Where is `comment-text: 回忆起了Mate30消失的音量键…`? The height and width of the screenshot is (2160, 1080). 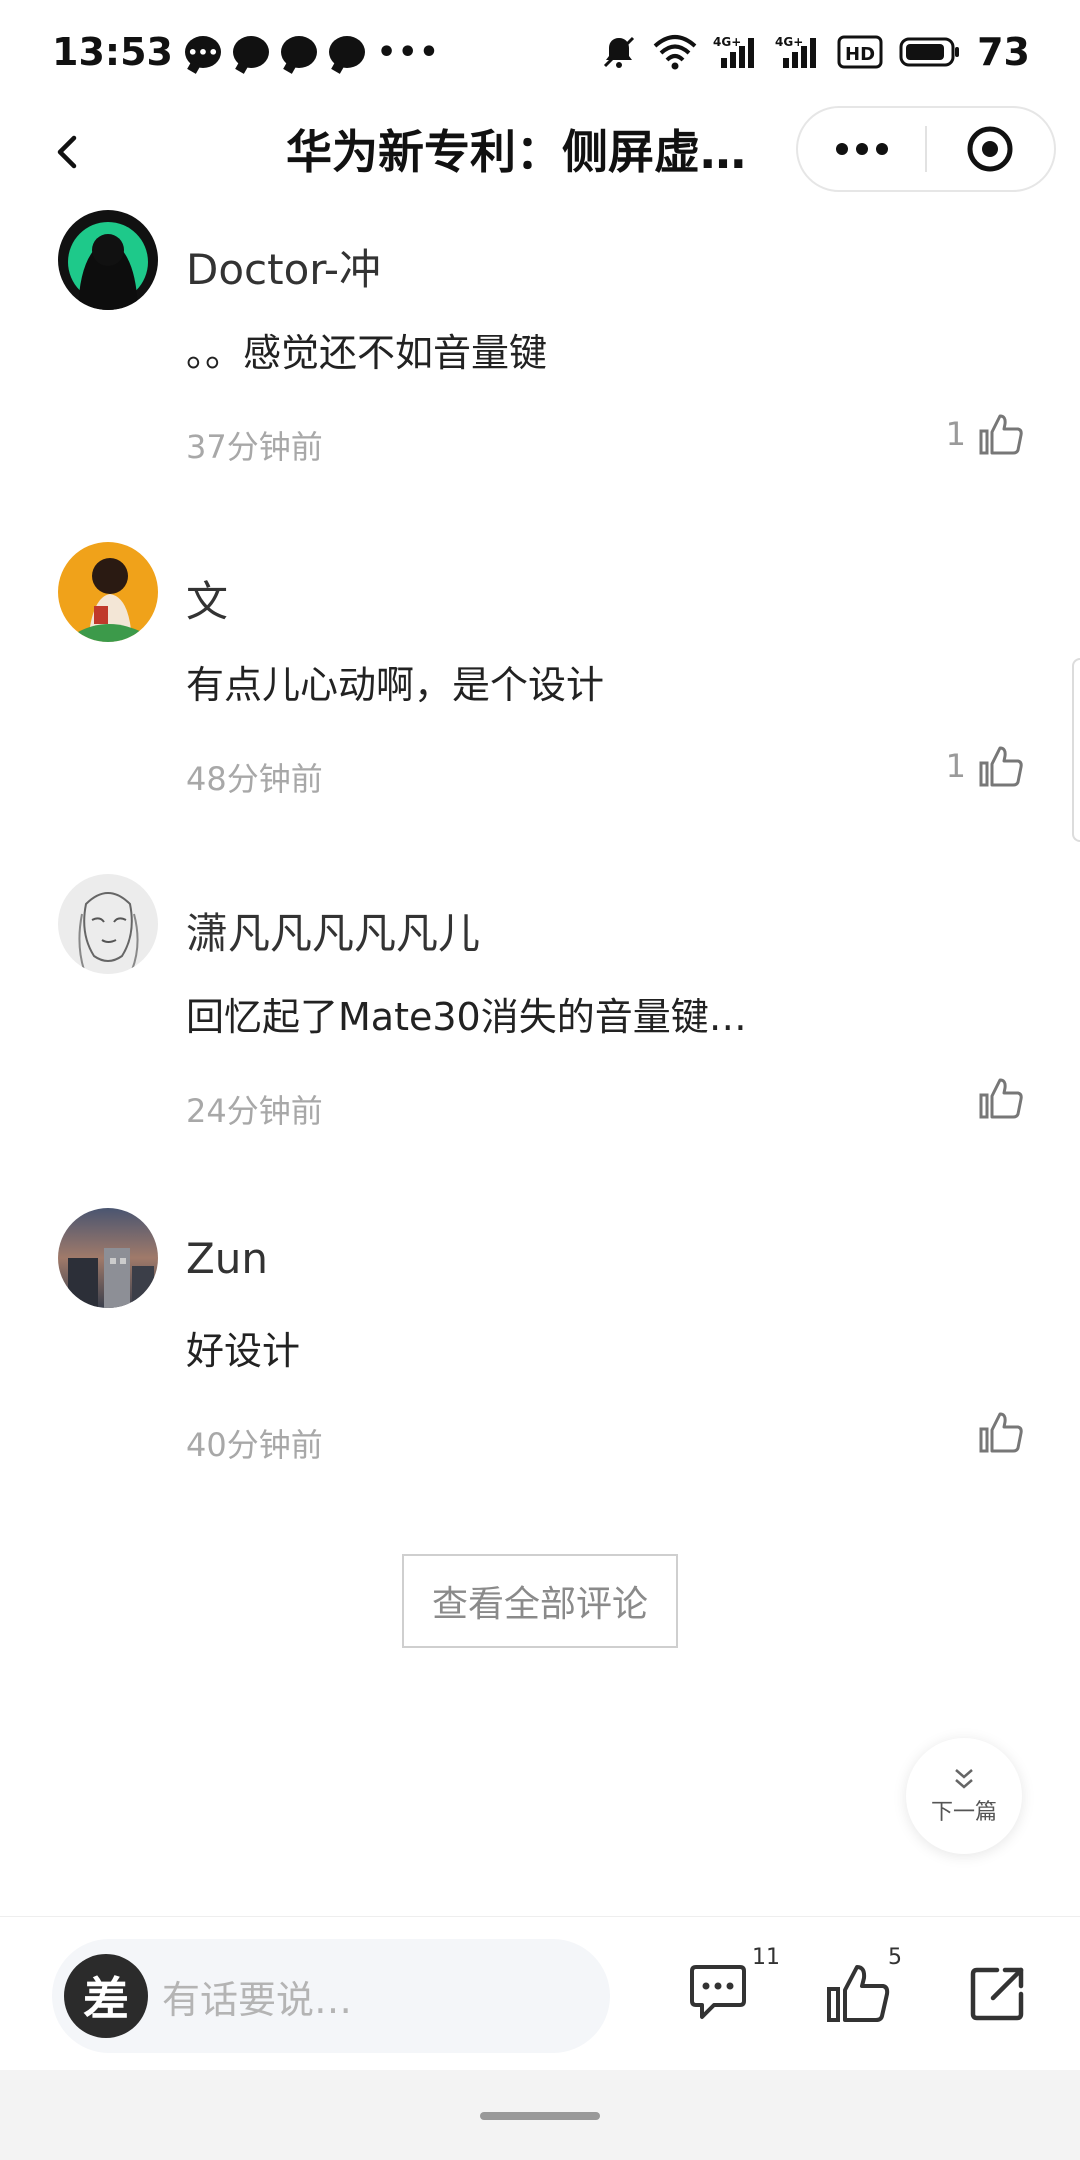
comment-text: 回忆起了Mate30消失的音量键… is located at coordinates (466, 1017).